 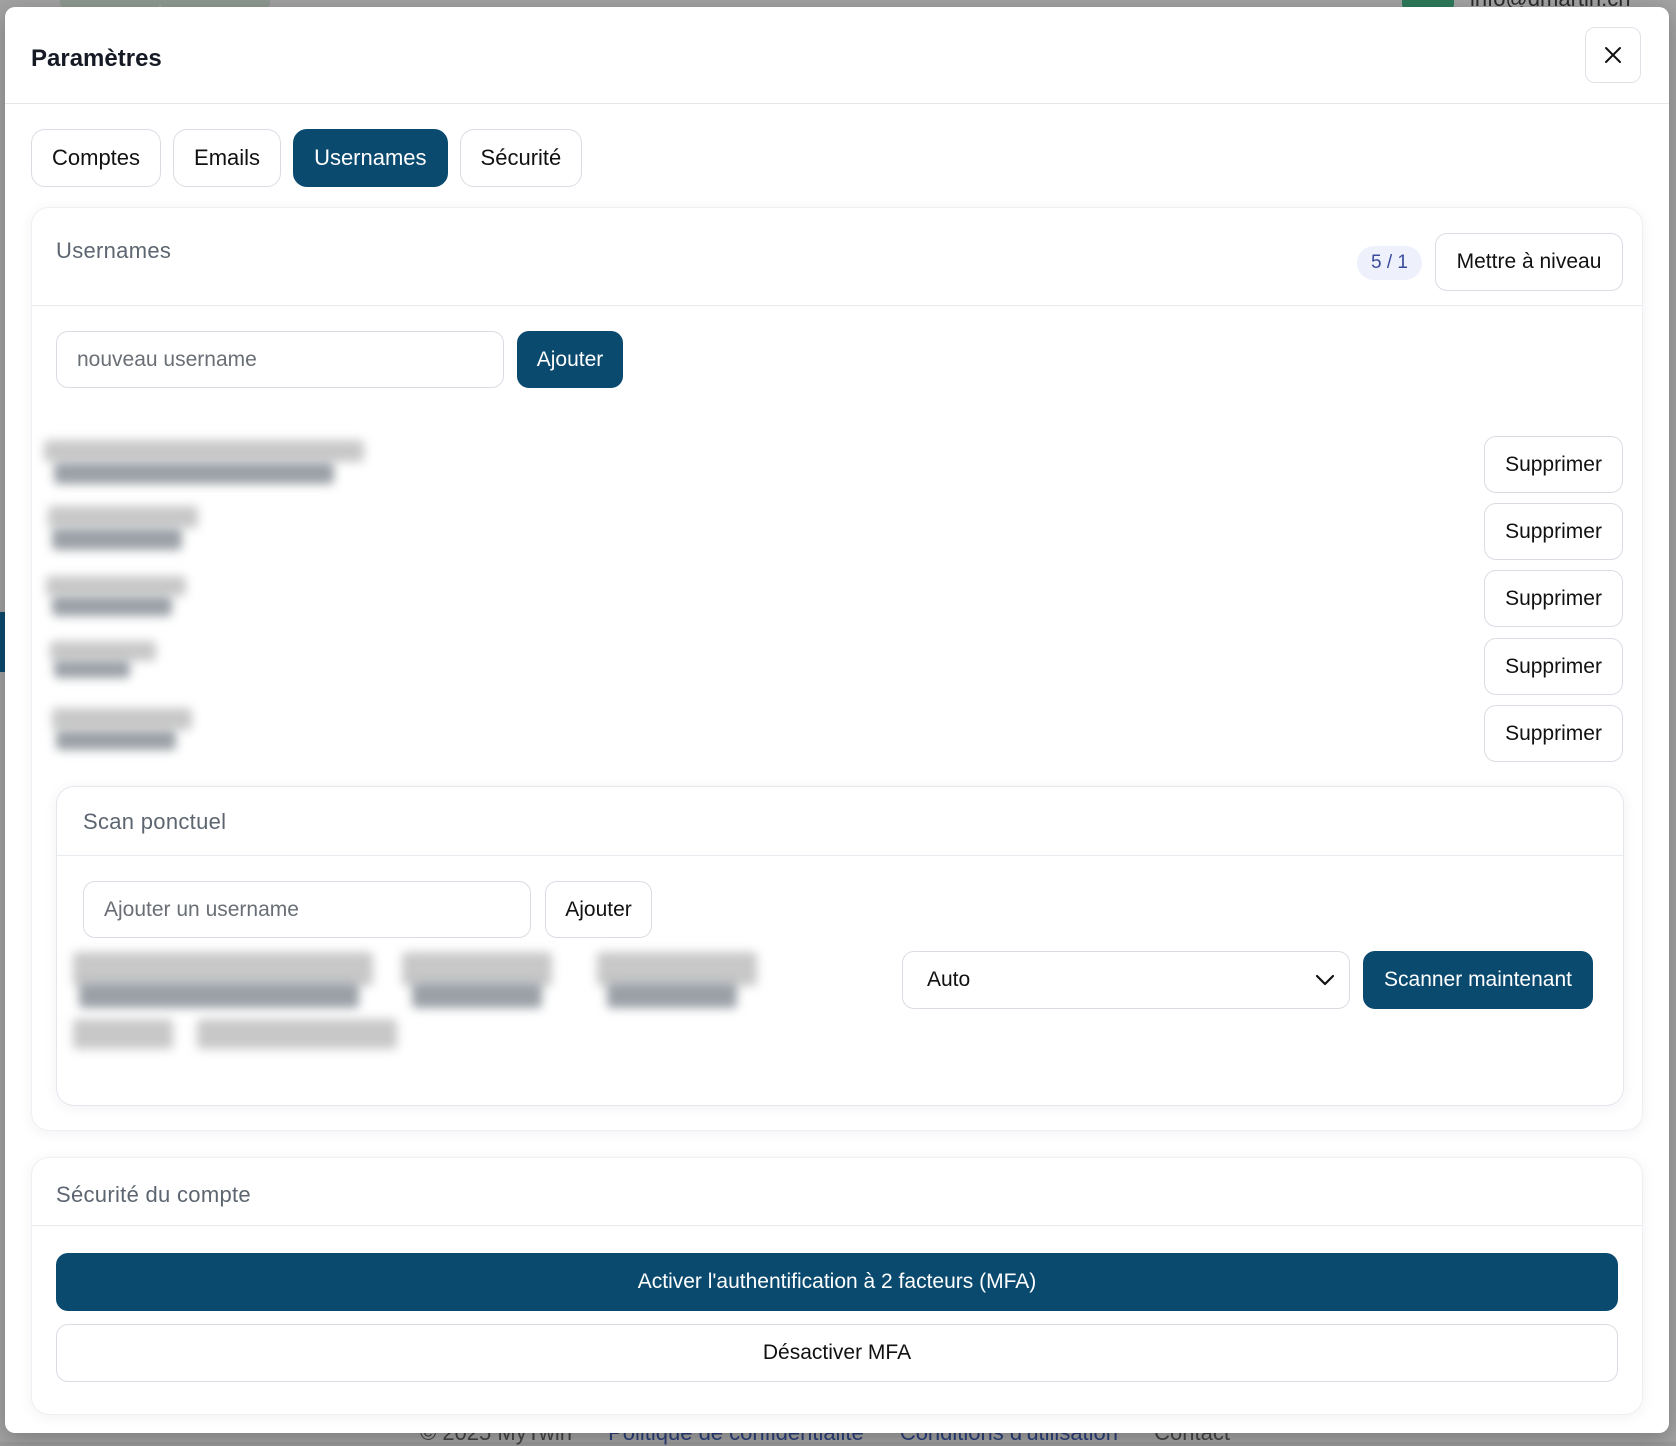 I want to click on scan-add-button: Ajouter, so click(x=598, y=909).